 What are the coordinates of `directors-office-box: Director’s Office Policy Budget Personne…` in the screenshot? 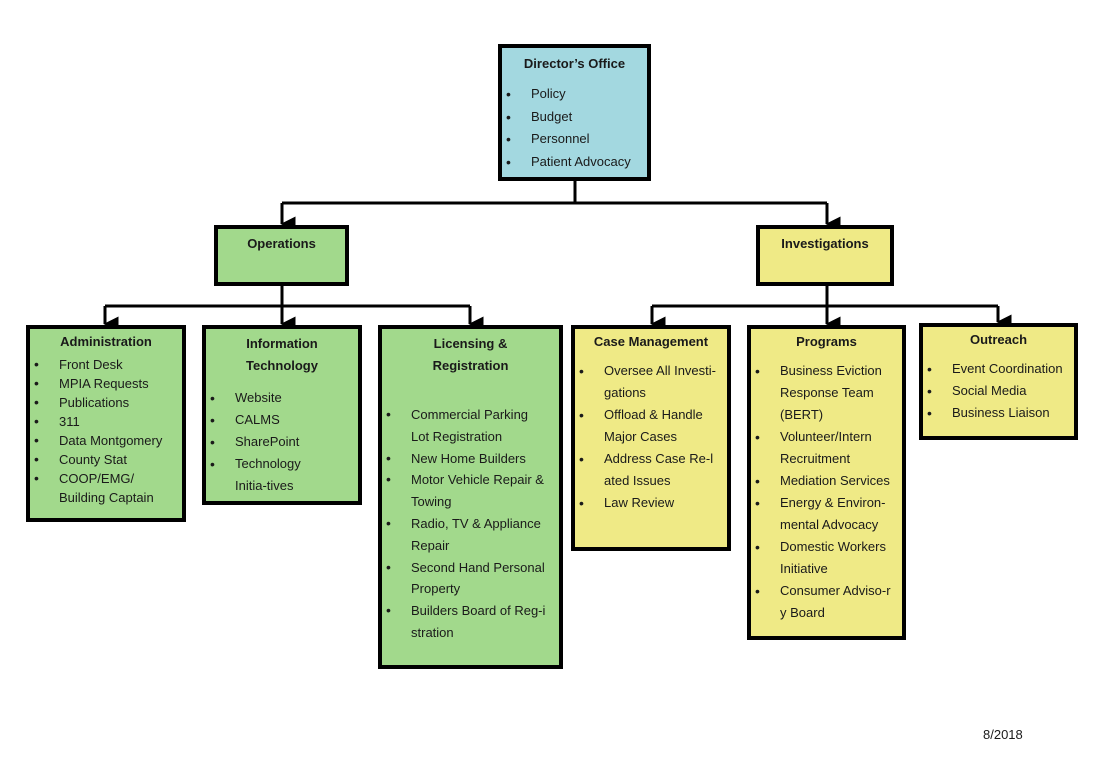 It's located at (574, 112).